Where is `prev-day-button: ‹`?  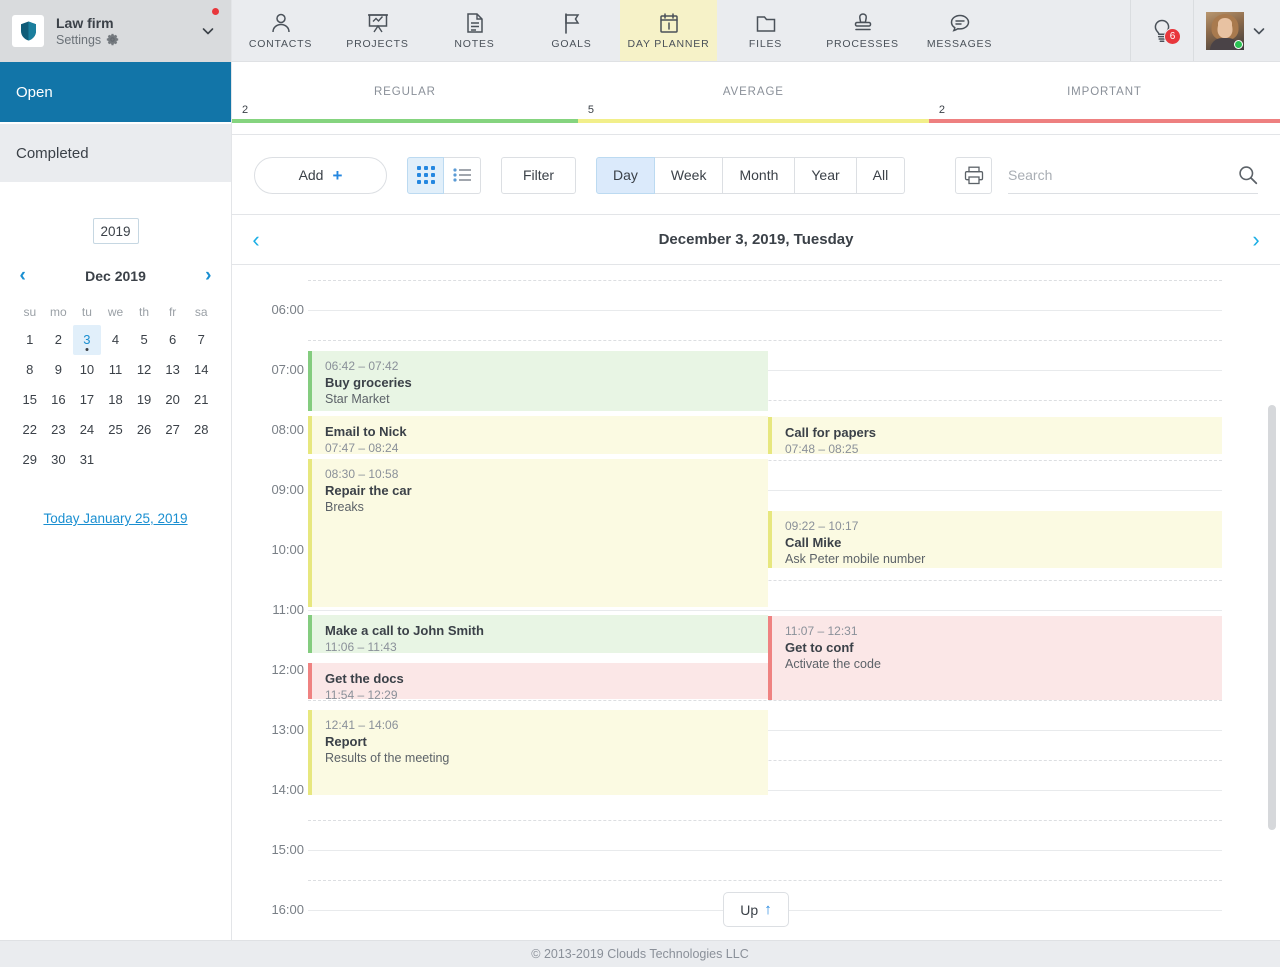 prev-day-button: ‹ is located at coordinates (256, 239).